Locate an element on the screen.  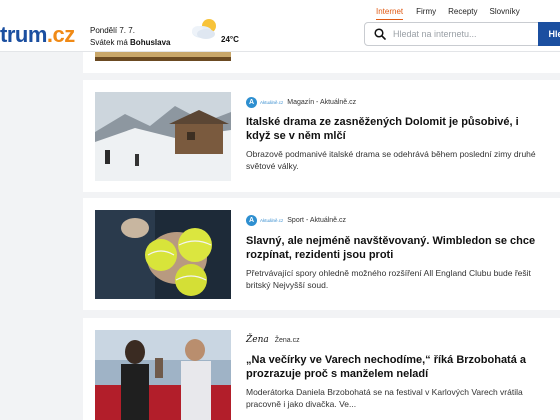
temperature: 24°C is located at coordinates (230, 39).